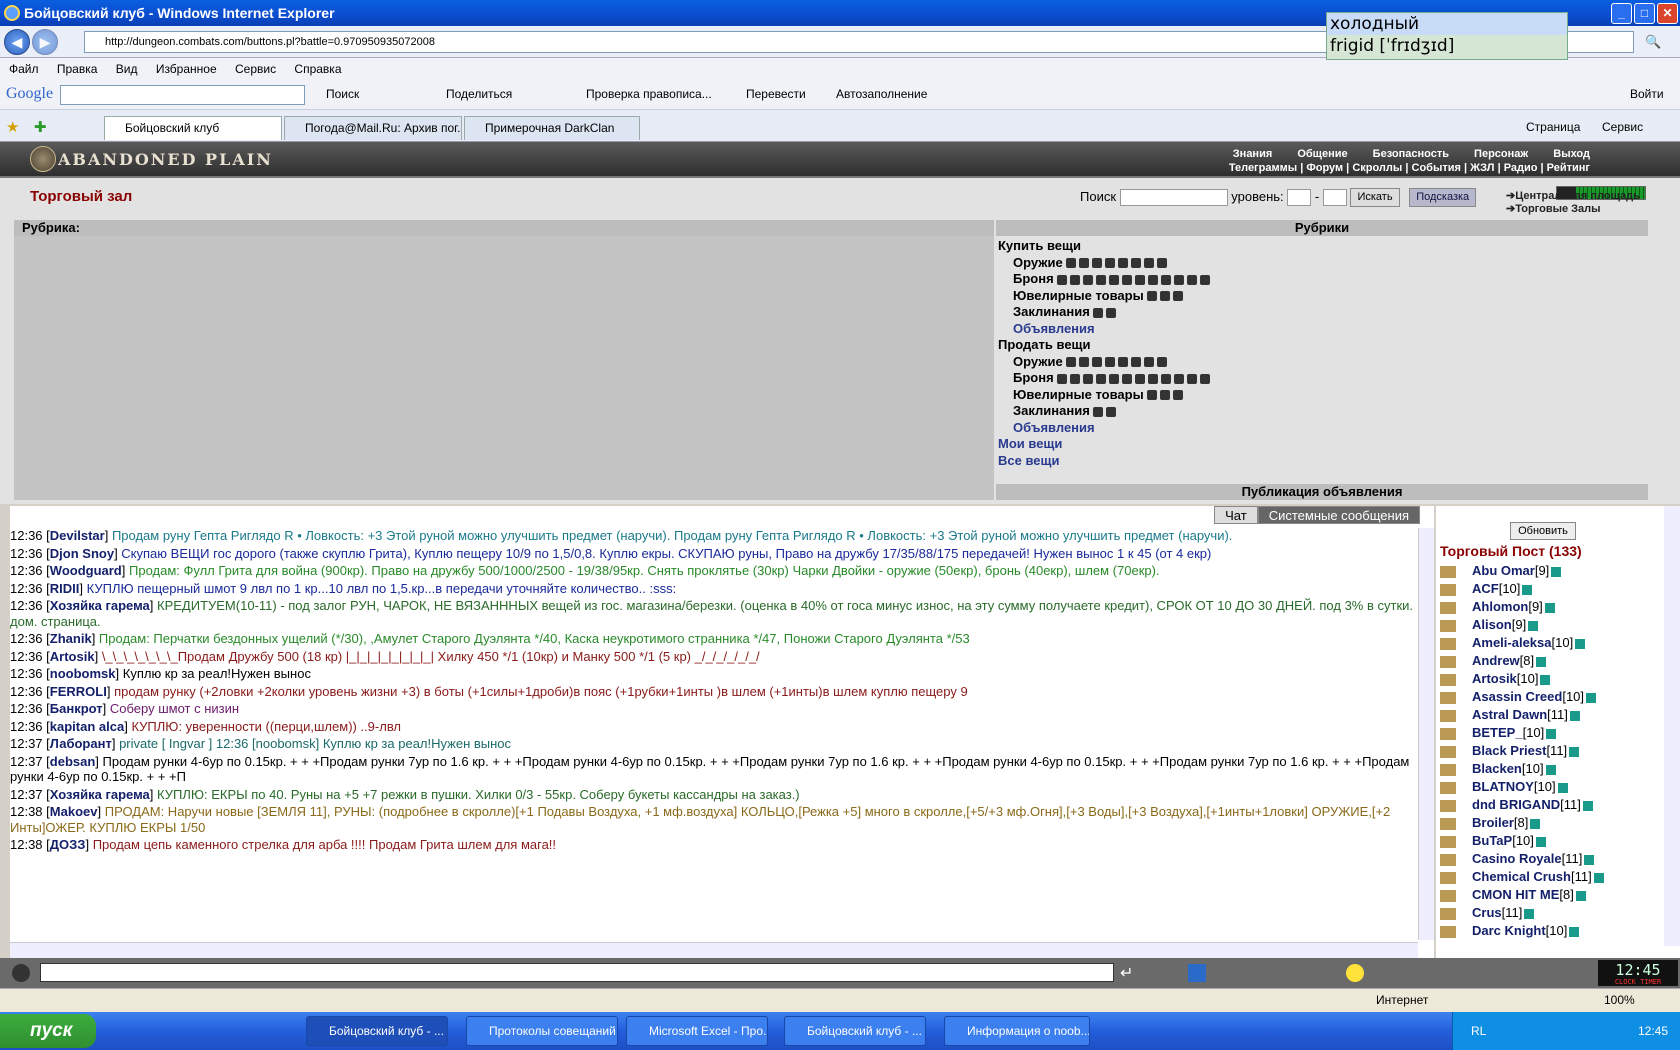  Describe the element at coordinates (76, 708) in the screenshot. I see `message-nick: Банкрот` at that location.